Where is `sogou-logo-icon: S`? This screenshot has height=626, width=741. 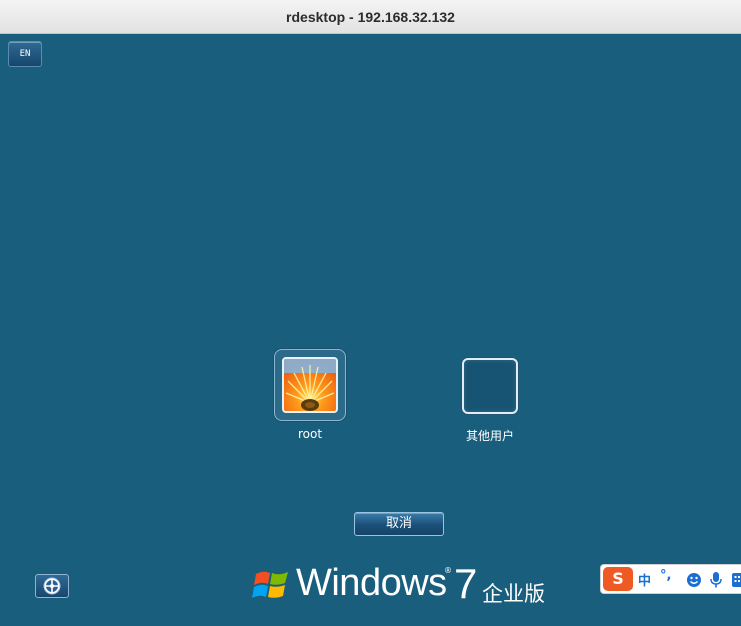 sogou-logo-icon: S is located at coordinates (618, 579).